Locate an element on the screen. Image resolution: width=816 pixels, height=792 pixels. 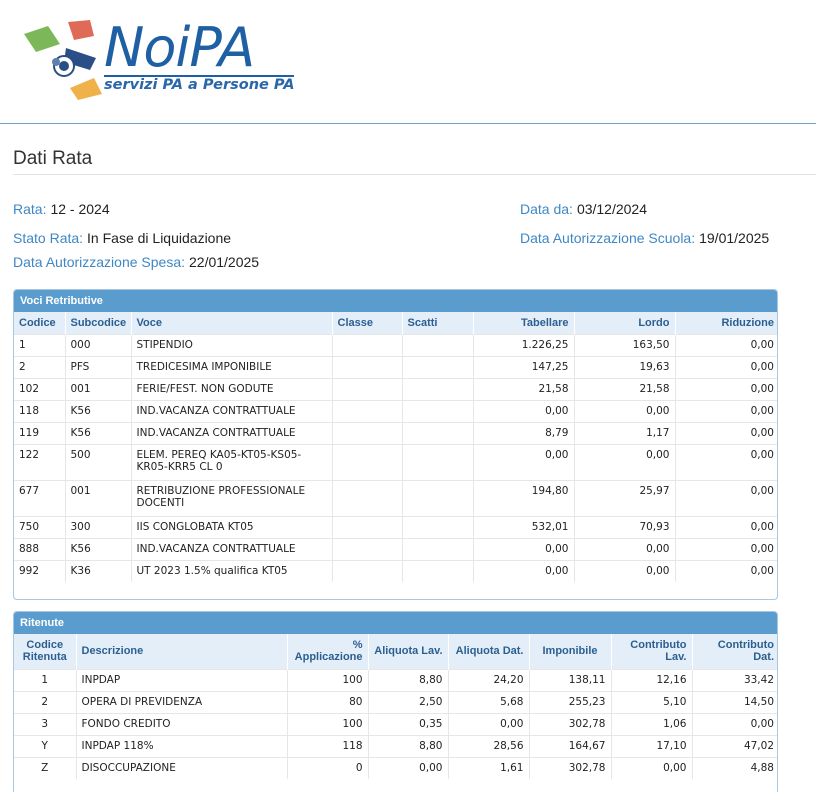
cell-aliquota-dat: 5,68 is located at coordinates (489, 701).